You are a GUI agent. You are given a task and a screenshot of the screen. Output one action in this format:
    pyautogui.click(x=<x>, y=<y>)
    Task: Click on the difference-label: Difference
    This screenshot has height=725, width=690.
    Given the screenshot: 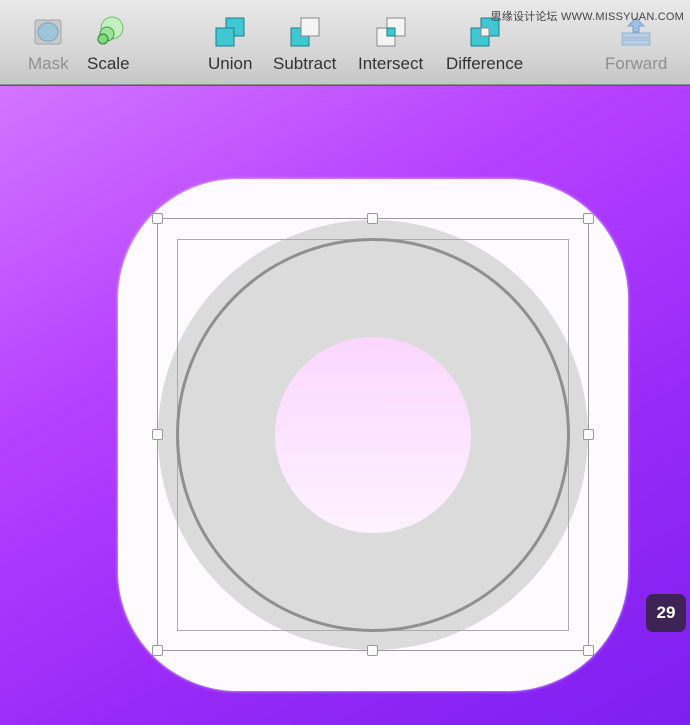 What is the action you would take?
    pyautogui.click(x=485, y=63)
    